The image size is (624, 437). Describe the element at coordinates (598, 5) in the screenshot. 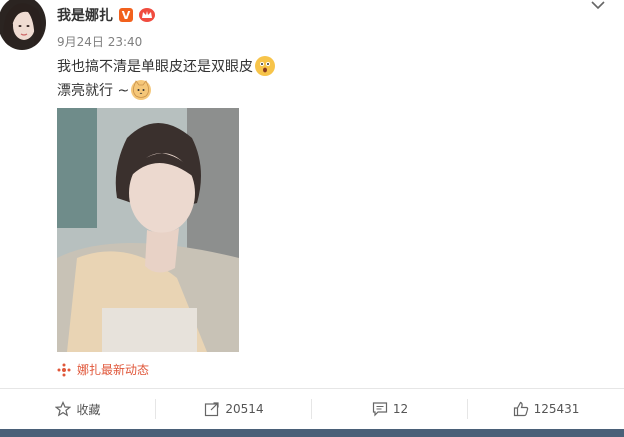

I see `chevron-down-icon` at that location.